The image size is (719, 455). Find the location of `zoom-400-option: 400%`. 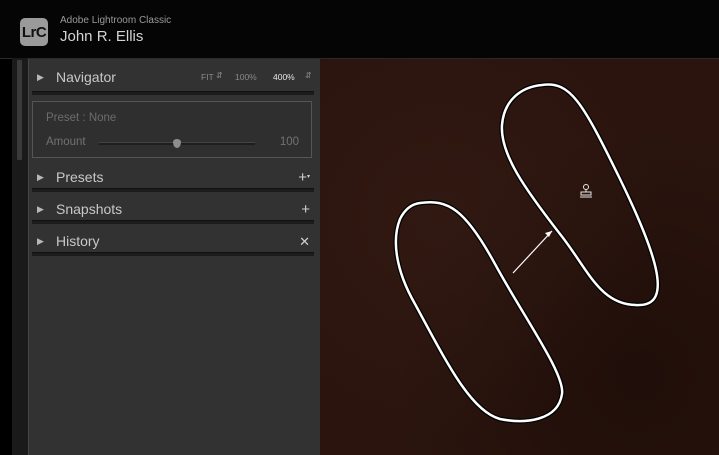

zoom-400-option: 400% is located at coordinates (284, 77).